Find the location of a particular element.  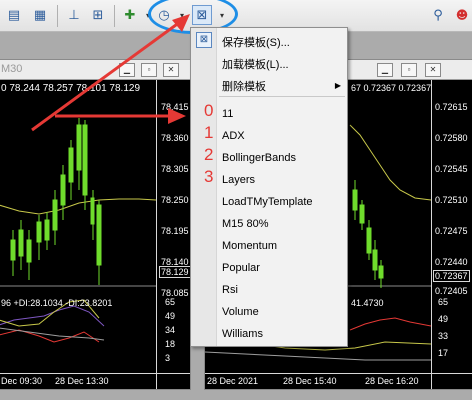

annotation-number: 0 is located at coordinates (209, 110).